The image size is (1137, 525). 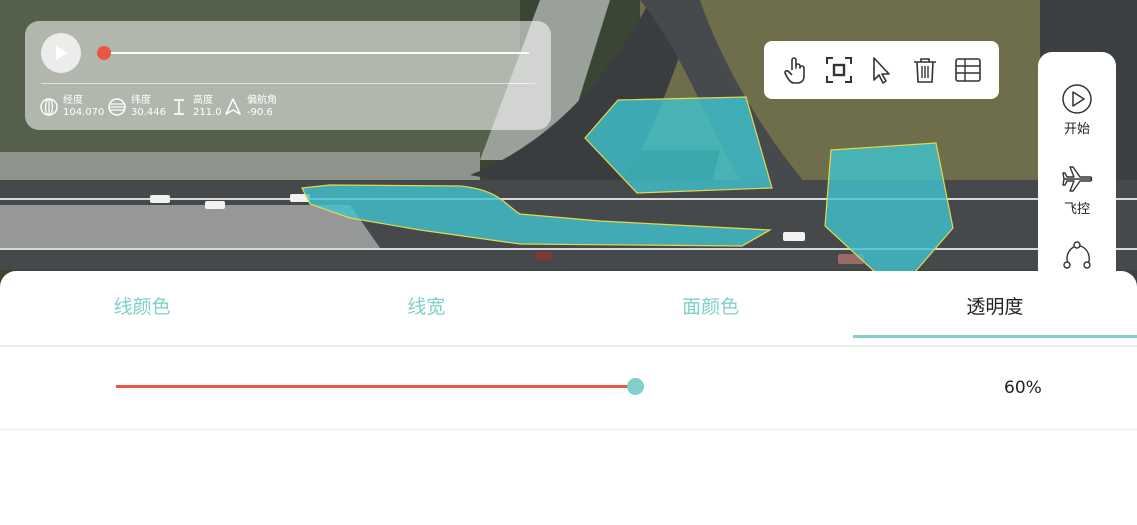 I want to click on telemetry-label: 纬度, so click(x=141, y=100).